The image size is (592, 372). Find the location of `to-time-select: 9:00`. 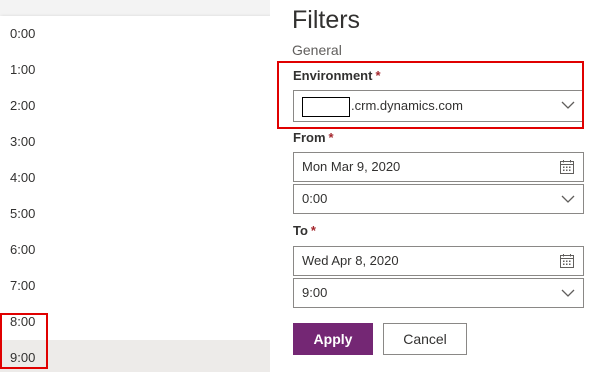

to-time-select: 9:00 is located at coordinates (438, 293).